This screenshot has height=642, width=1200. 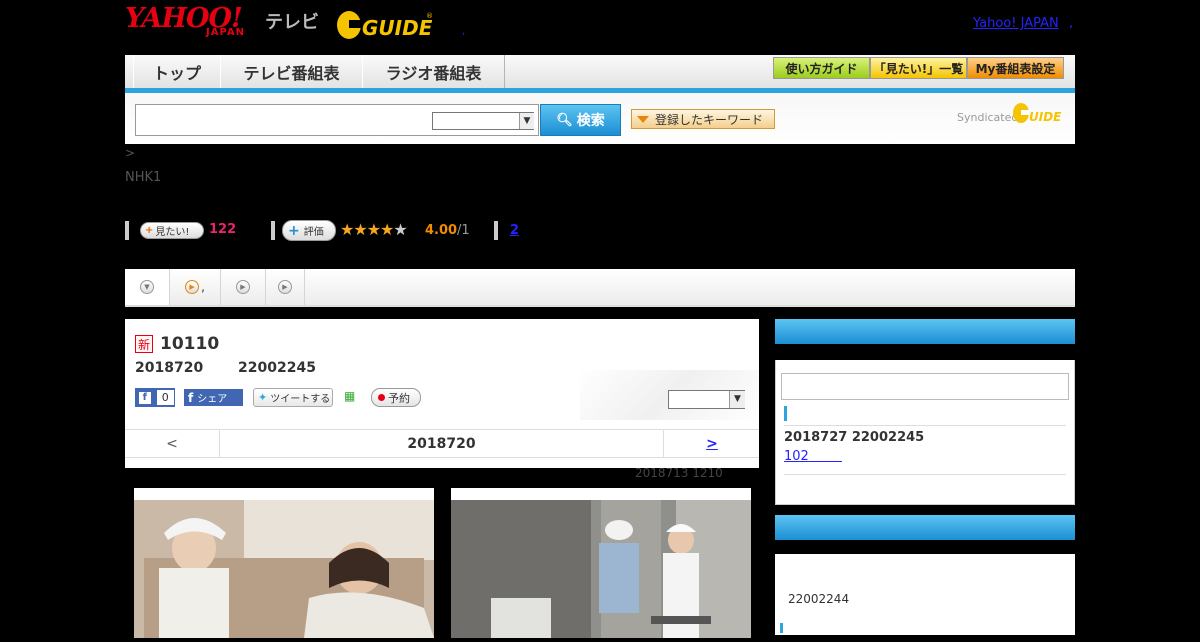 I want to click on program-time: 22002245, so click(x=277, y=368).